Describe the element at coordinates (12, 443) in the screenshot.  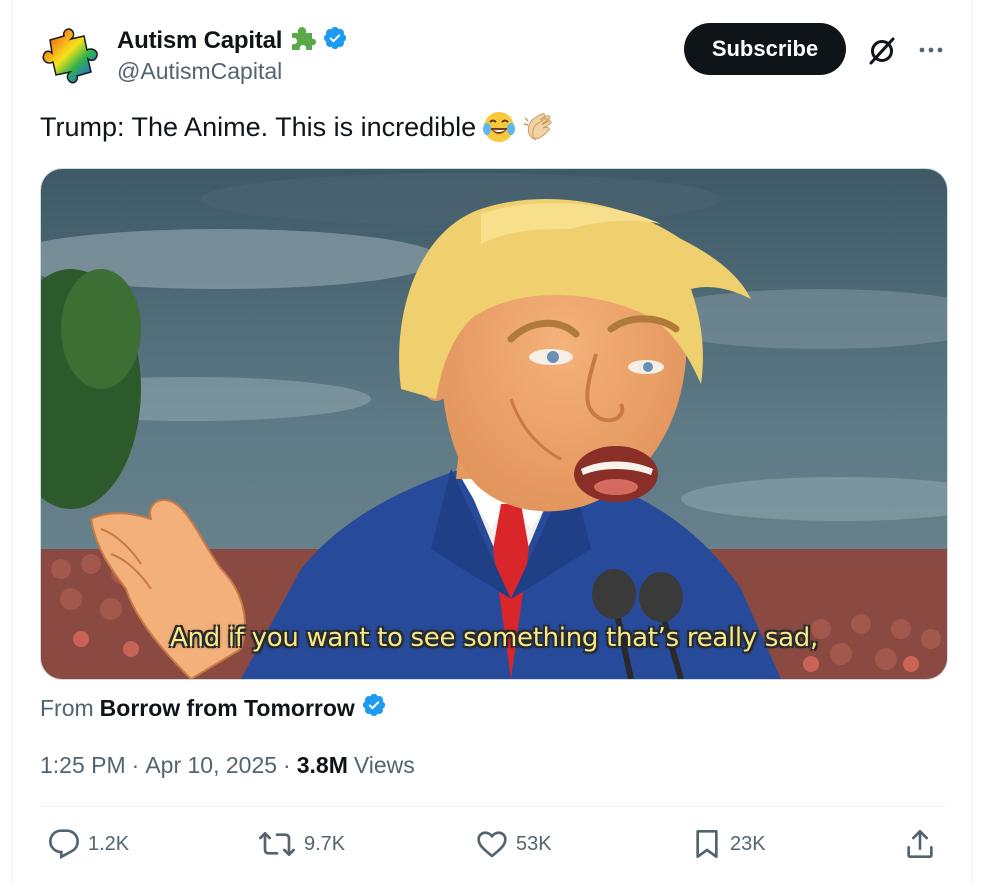
I see `card-border-left` at that location.